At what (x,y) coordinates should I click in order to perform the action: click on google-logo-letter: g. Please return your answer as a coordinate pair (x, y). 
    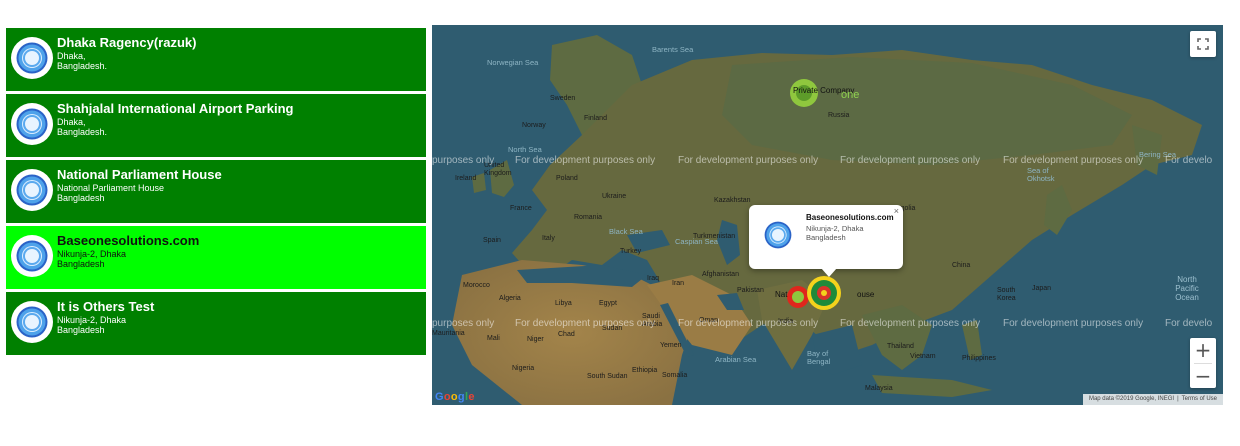
    Looking at the image, I should click on (461, 397).